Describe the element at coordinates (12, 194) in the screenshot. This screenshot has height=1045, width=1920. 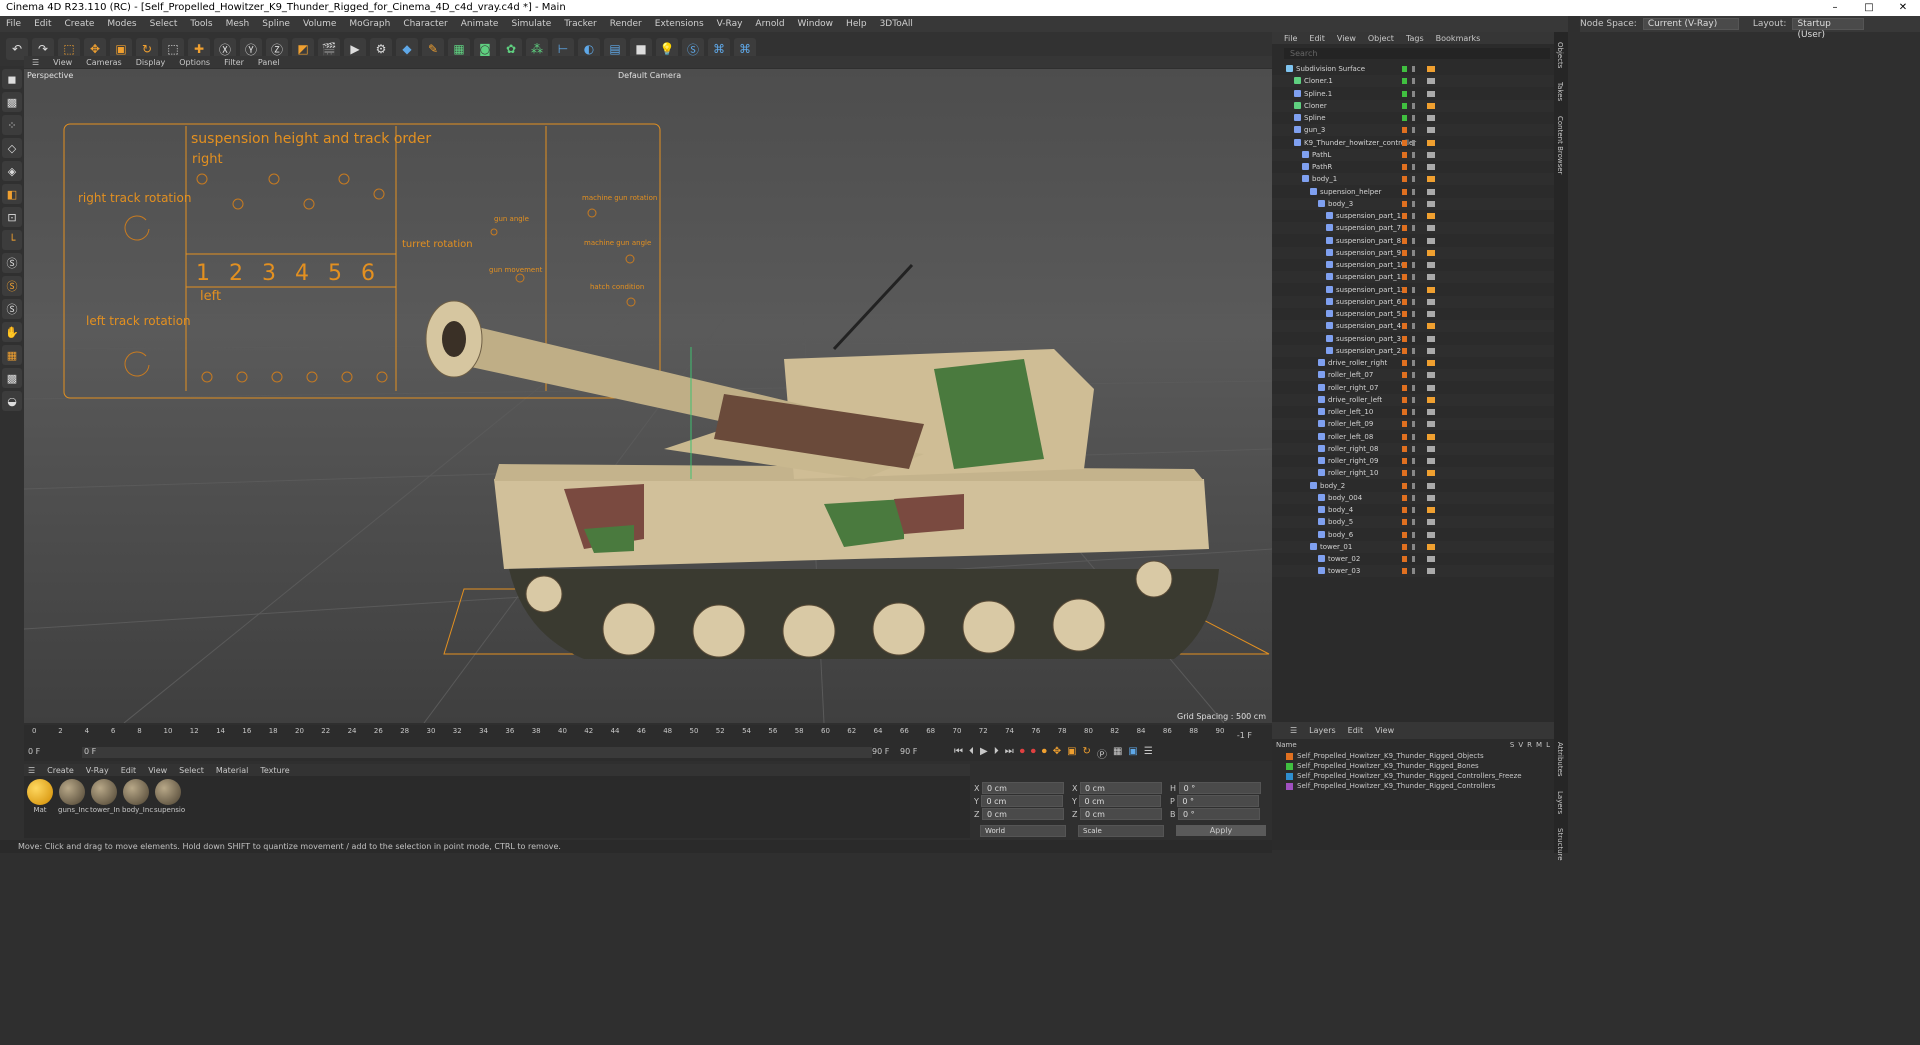
I see `uv-mode-icon: ◧` at that location.